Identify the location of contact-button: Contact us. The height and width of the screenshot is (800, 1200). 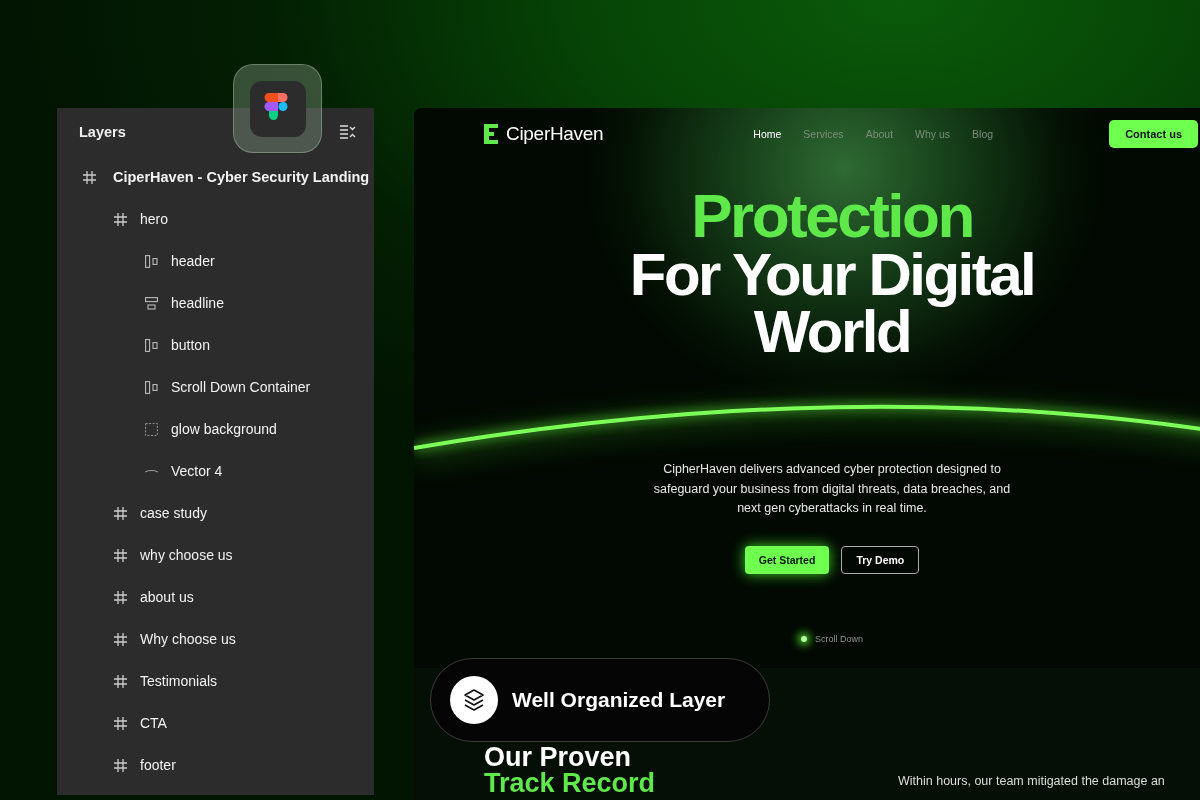
(1153, 134).